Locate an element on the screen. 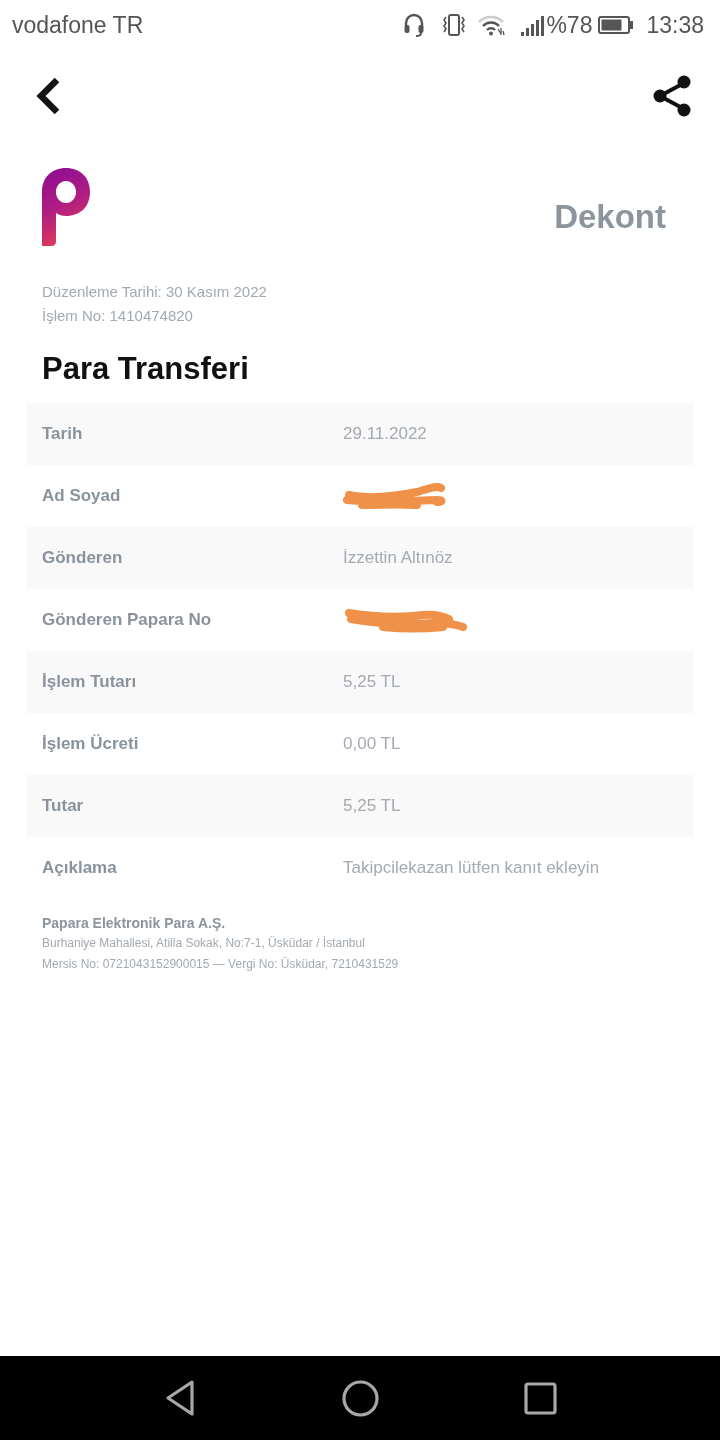 The image size is (720, 1440). issue-date: Düzenleme Tarihi: 30 Kasım 2022 is located at coordinates (154, 292).